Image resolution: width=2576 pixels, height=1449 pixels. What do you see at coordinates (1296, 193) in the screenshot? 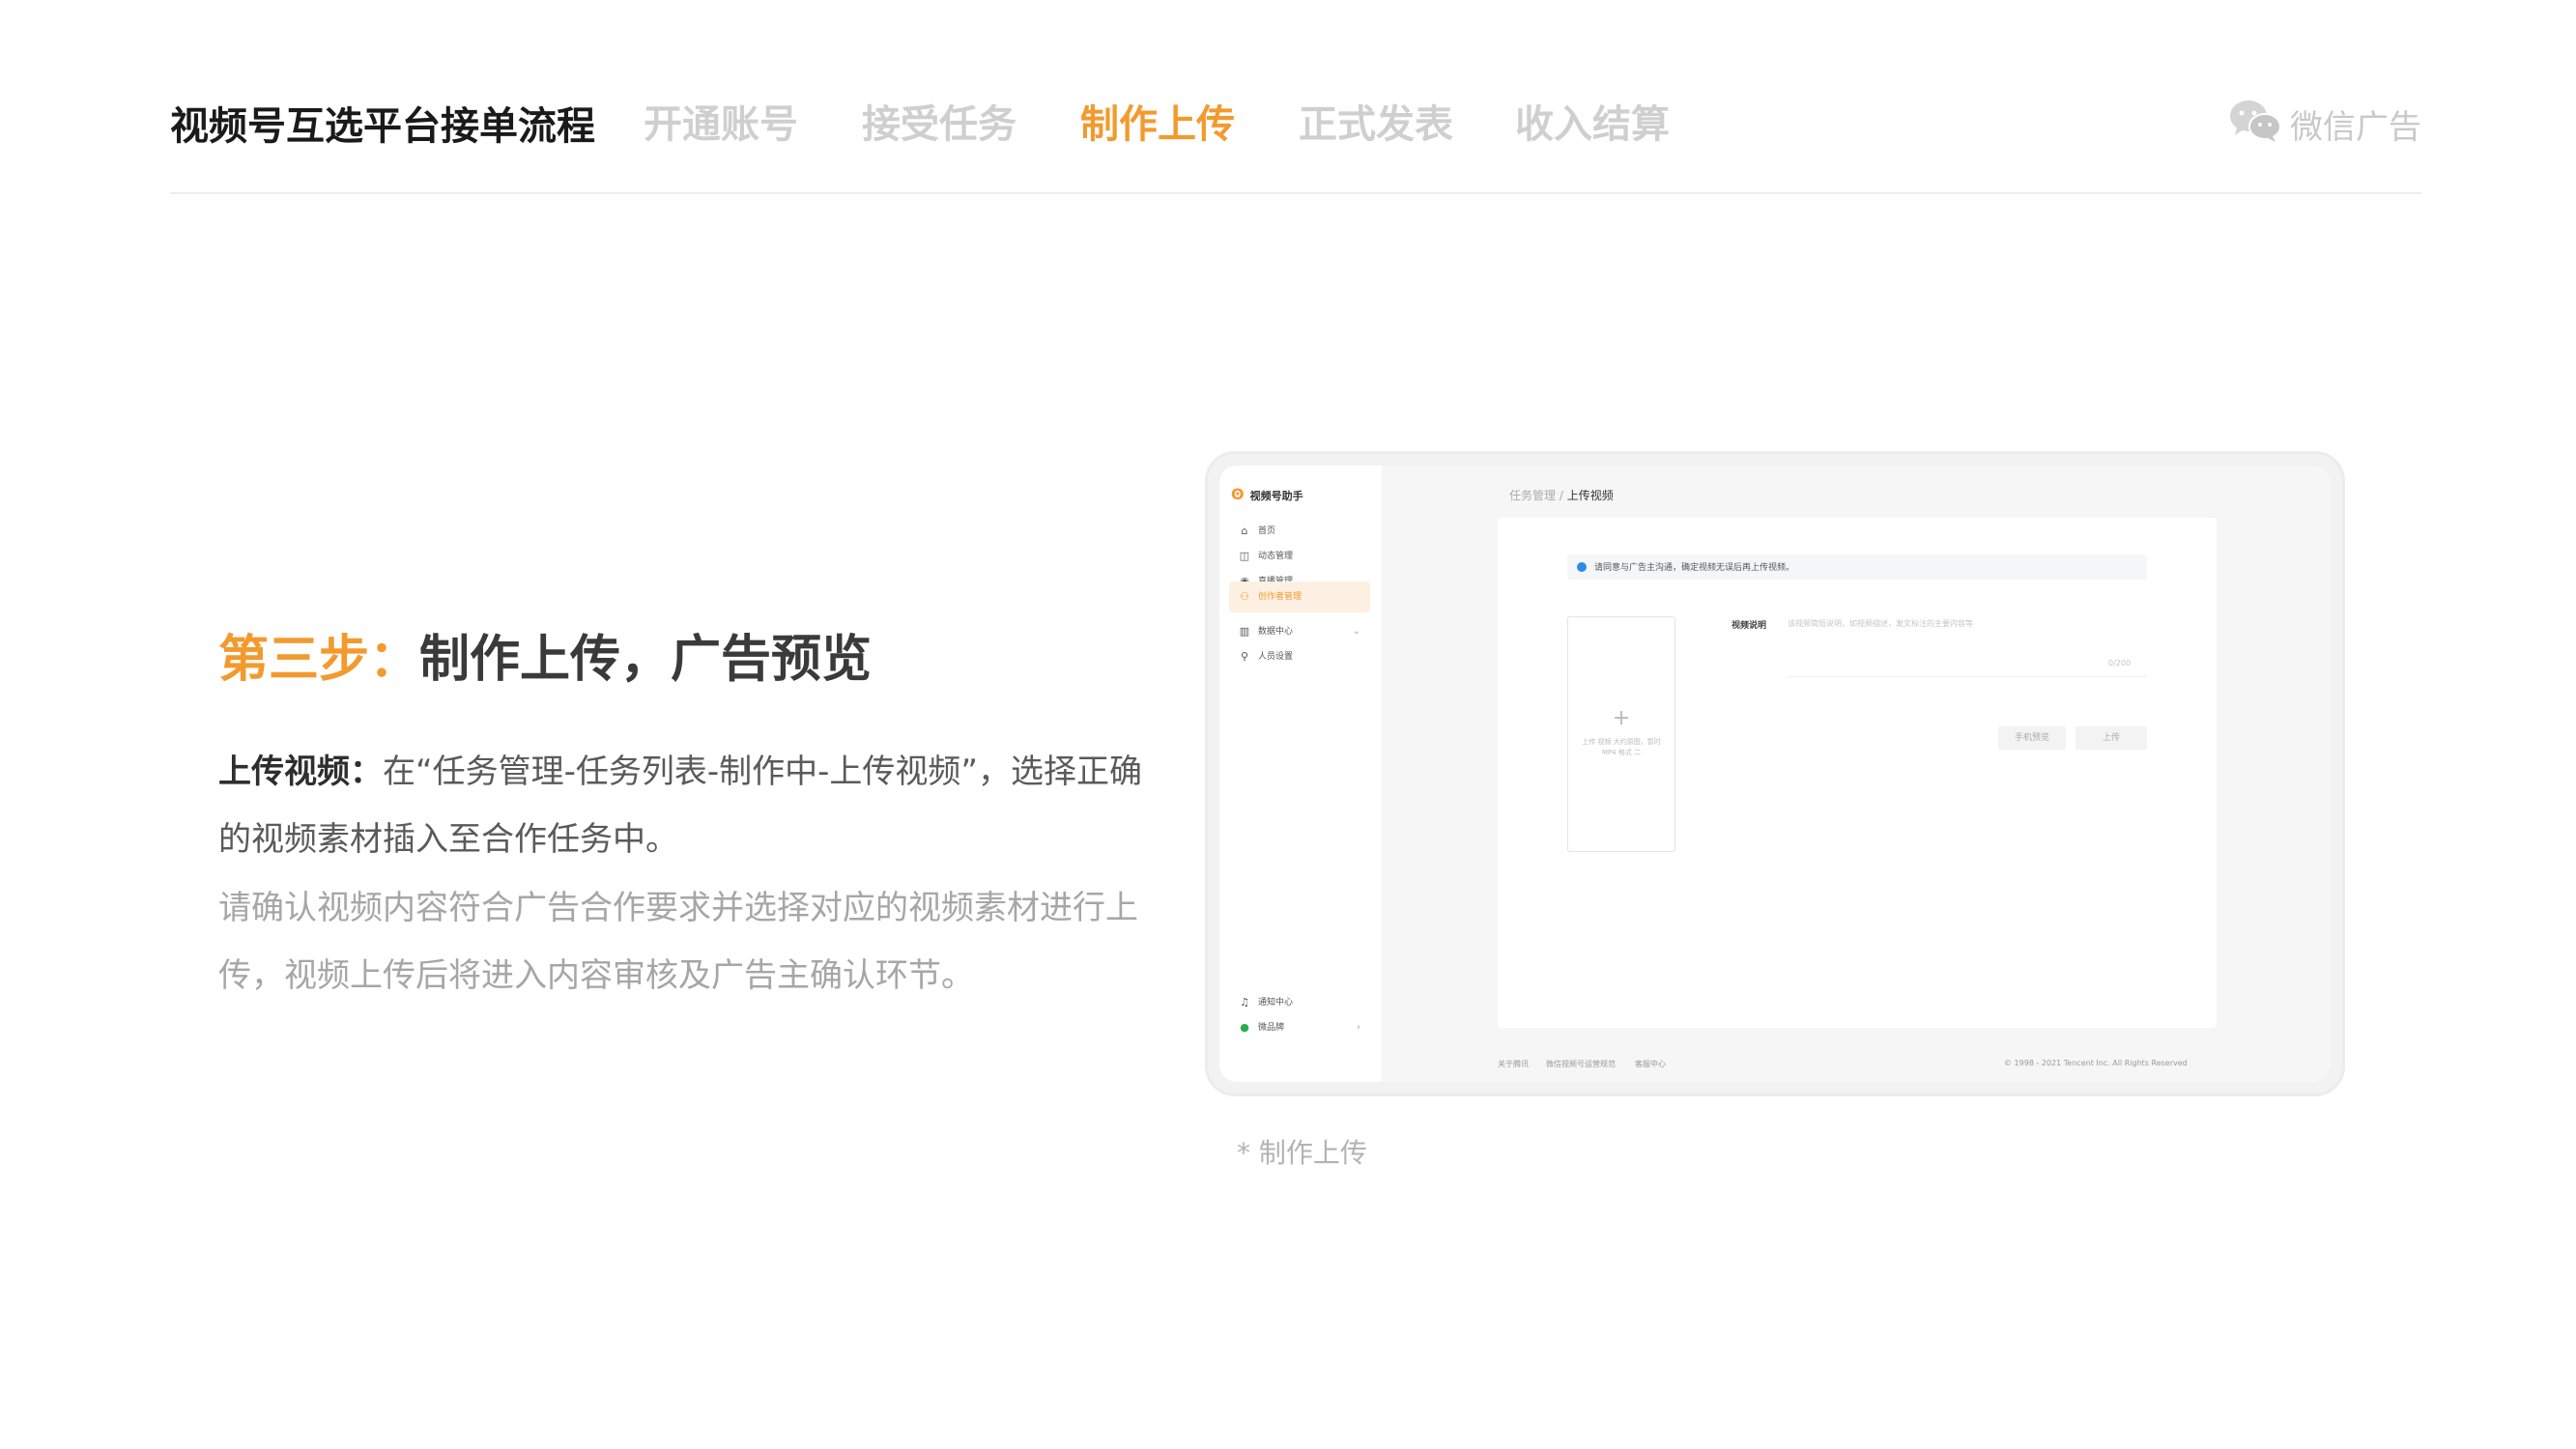
I see `header-divider` at bounding box center [1296, 193].